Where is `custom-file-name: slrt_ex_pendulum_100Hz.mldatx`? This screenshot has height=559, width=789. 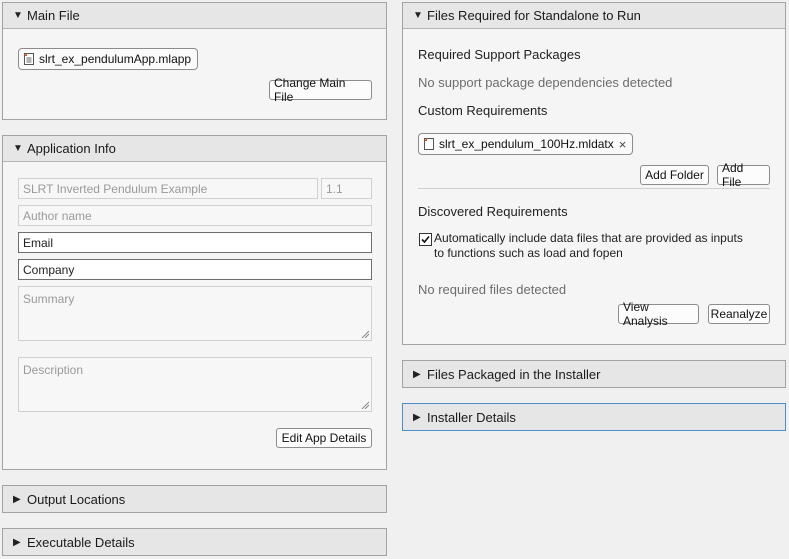 custom-file-name: slrt_ex_pendulum_100Hz.mldatx is located at coordinates (526, 144).